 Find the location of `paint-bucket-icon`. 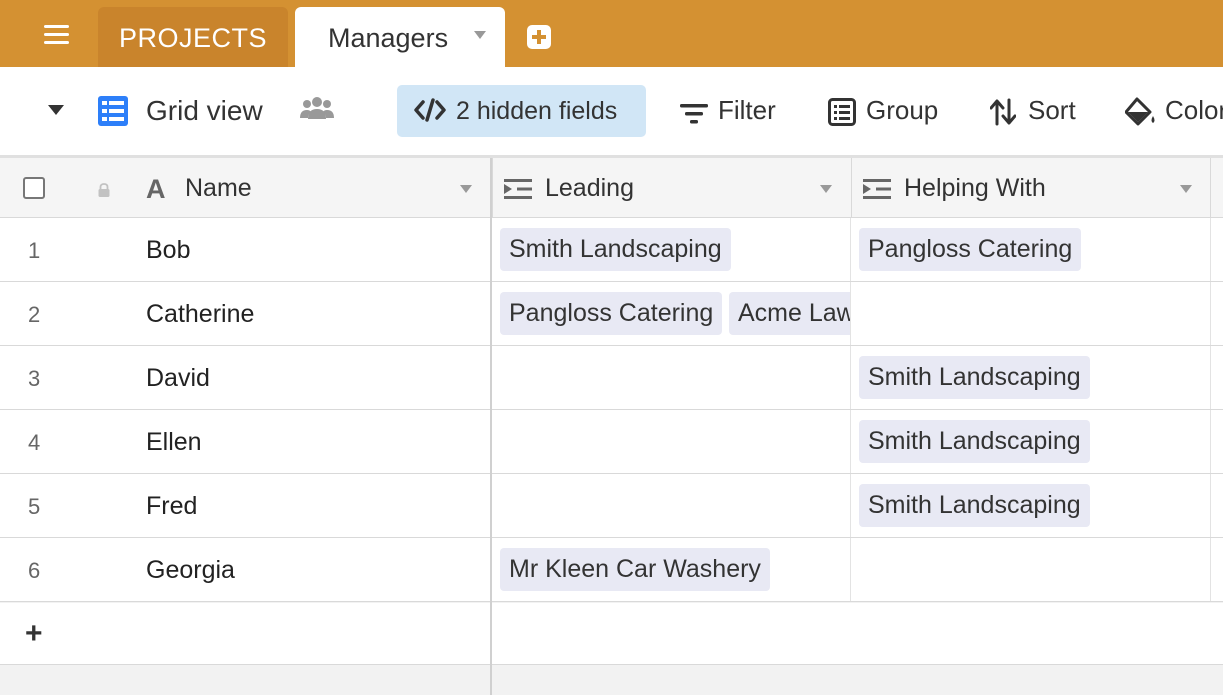

paint-bucket-icon is located at coordinates (1140, 111).